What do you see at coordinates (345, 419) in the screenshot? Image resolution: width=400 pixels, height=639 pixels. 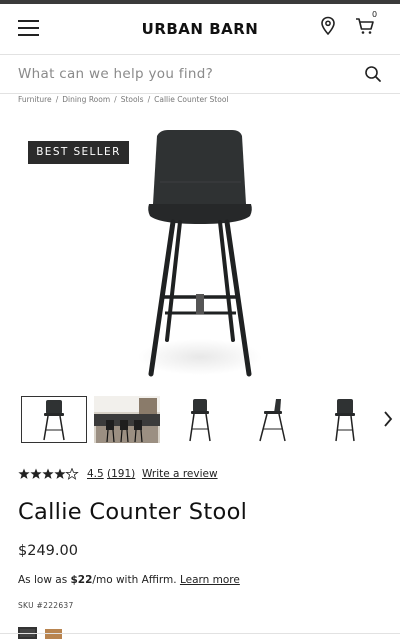 I see `thumbnail-back` at bounding box center [345, 419].